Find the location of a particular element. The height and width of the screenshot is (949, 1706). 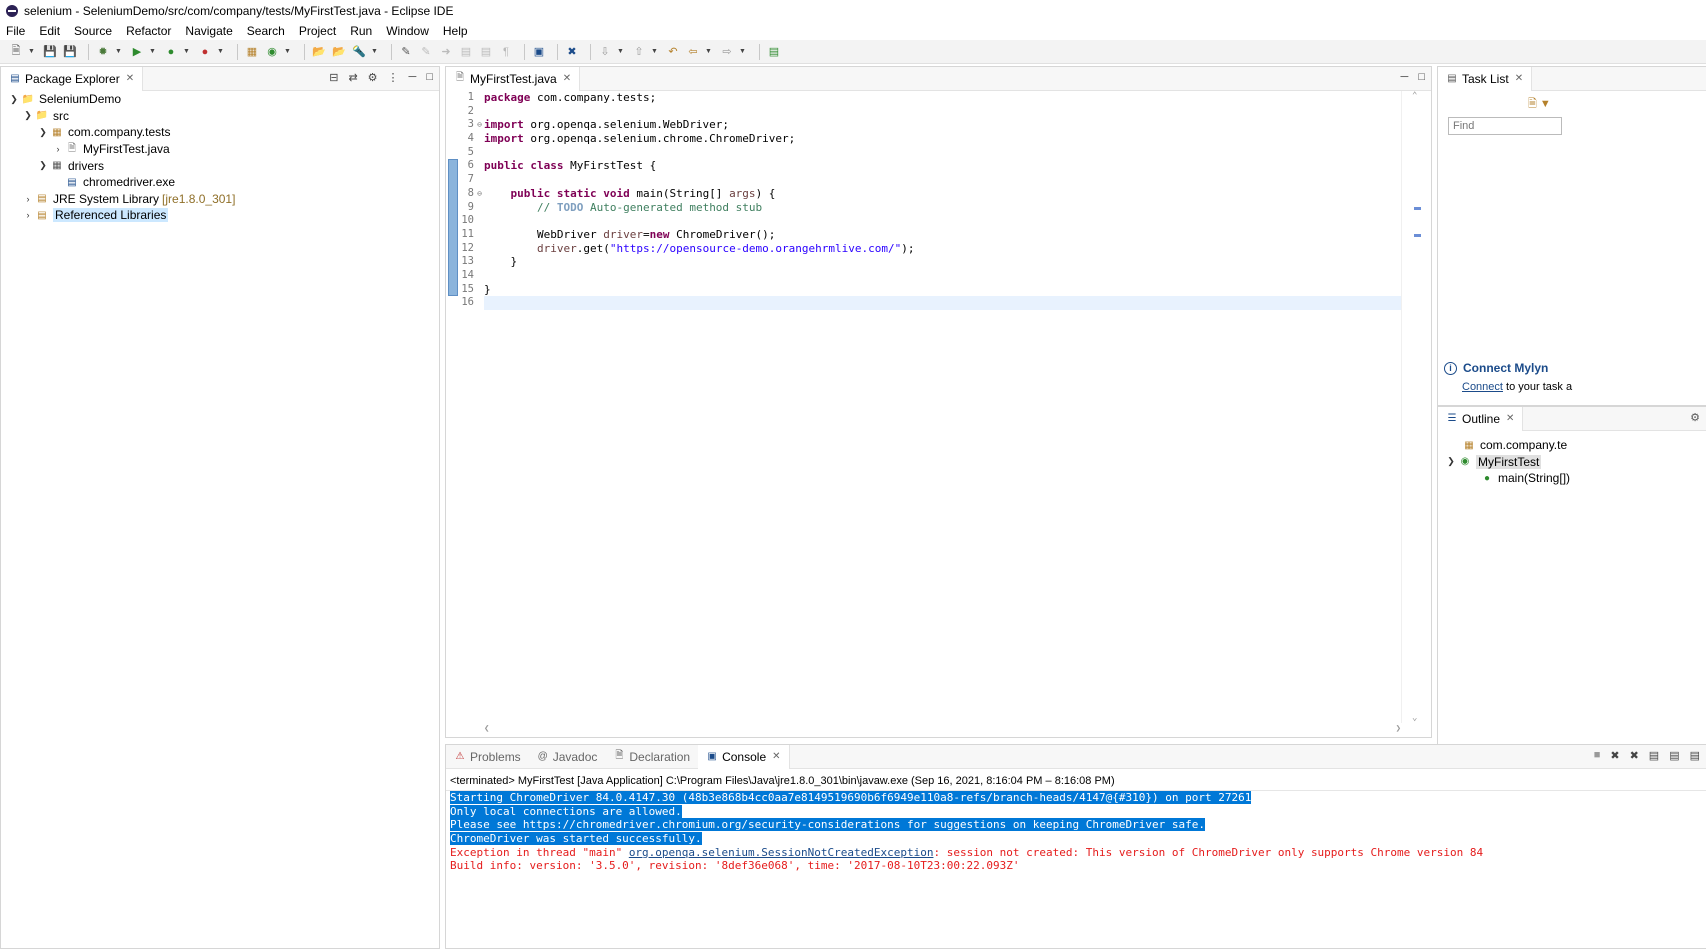

new-task-icon: 🗎 ▼ is located at coordinates (1539, 104).